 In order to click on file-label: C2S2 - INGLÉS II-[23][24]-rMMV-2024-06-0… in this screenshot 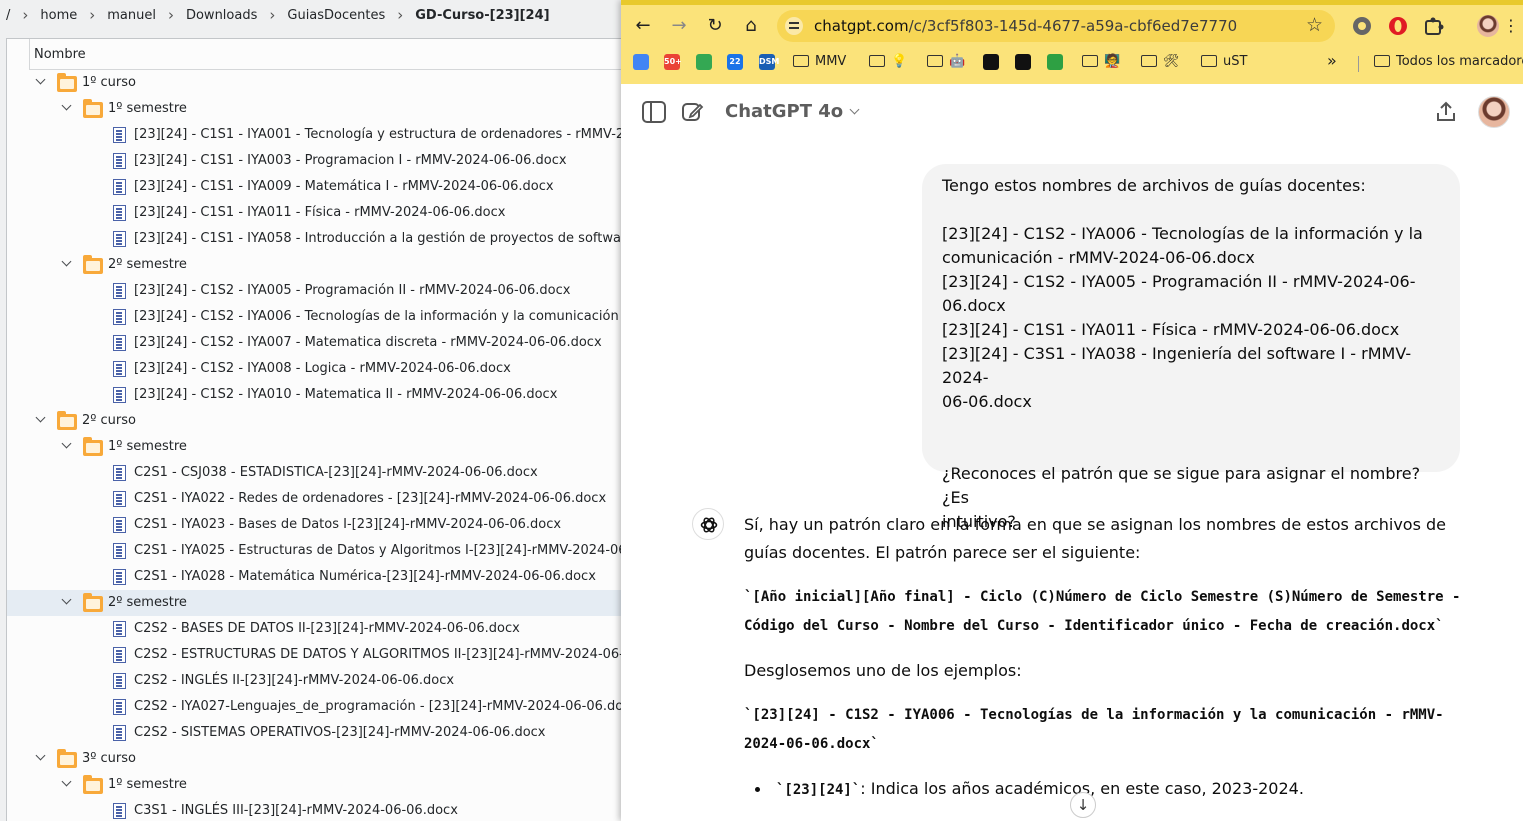, I will do `click(294, 680)`.